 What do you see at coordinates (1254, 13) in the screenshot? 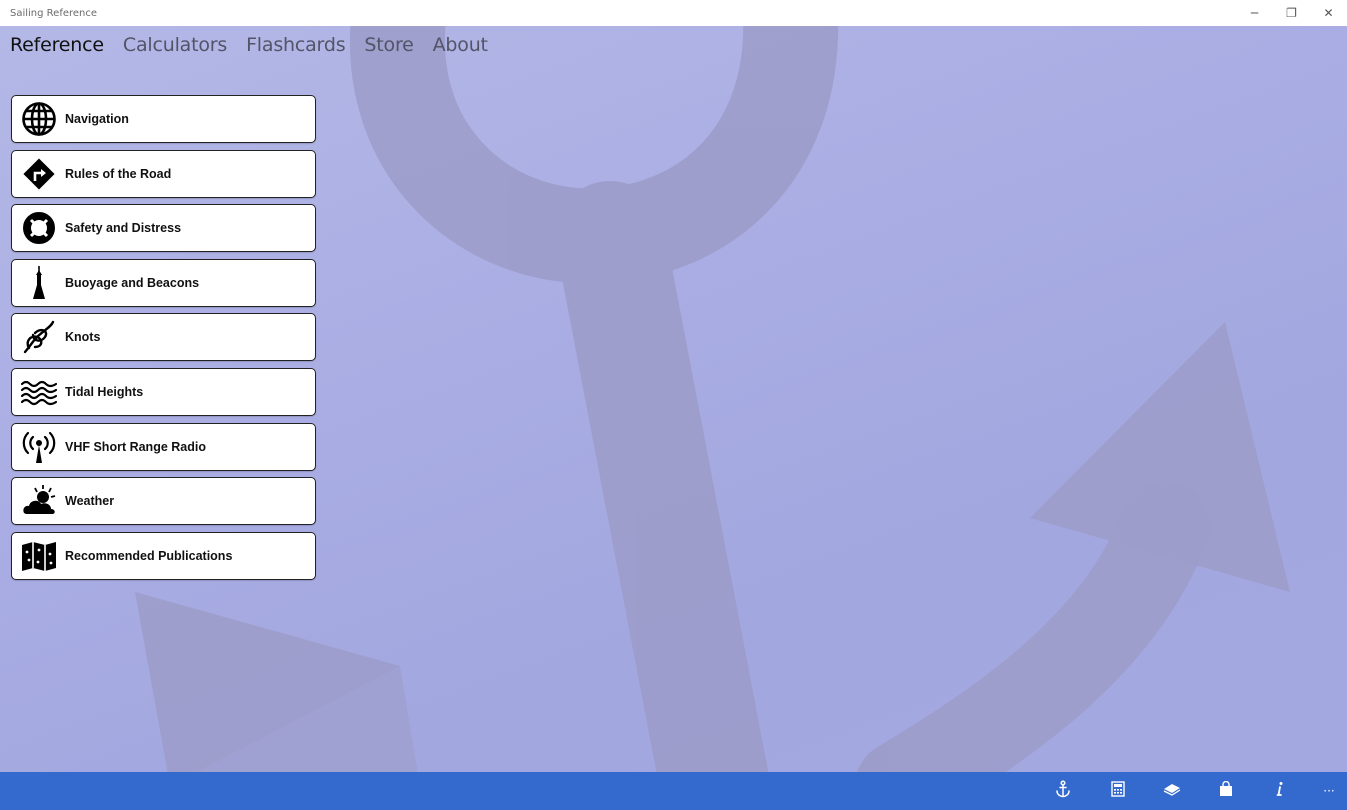
I see `minimize-button: ─` at bounding box center [1254, 13].